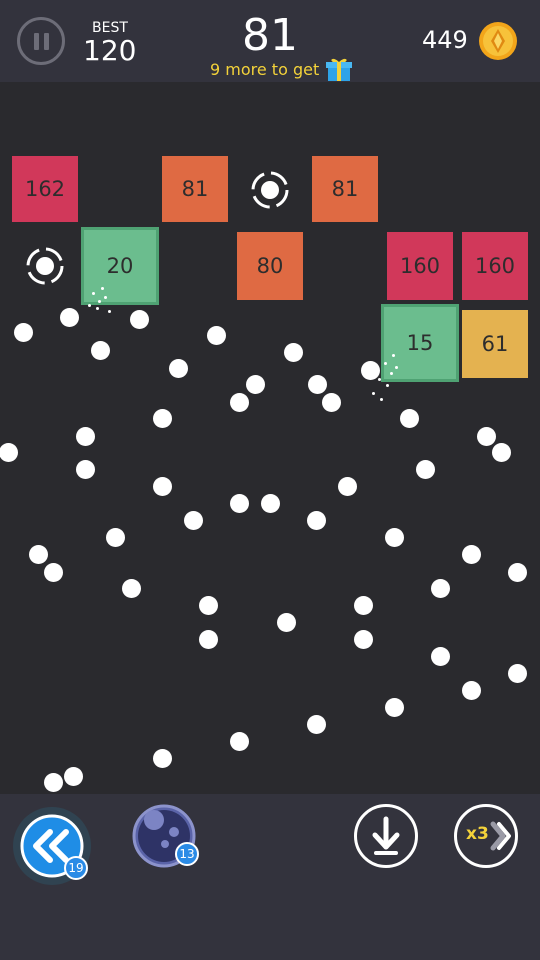  Describe the element at coordinates (445, 40) in the screenshot. I see `coin-count: 449` at that location.